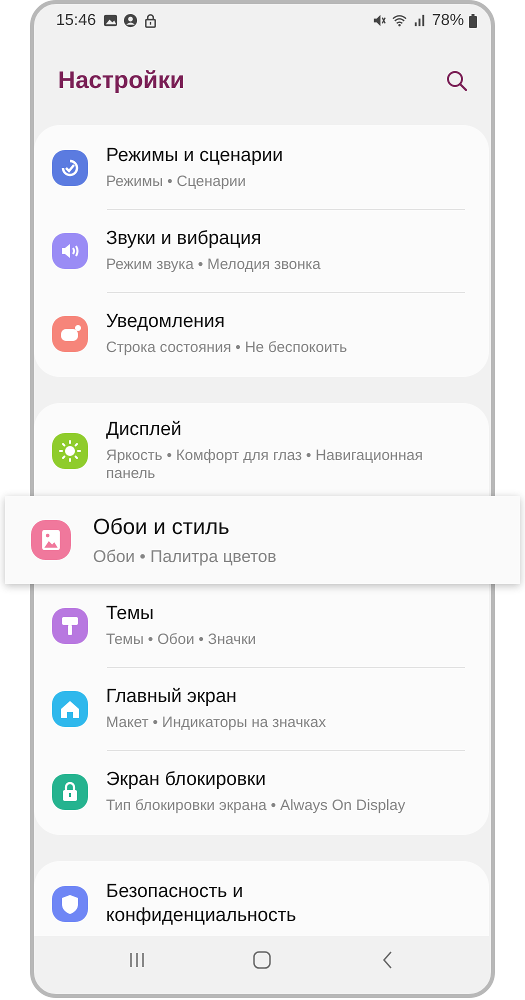  What do you see at coordinates (184, 556) in the screenshot?
I see `item-subtitle: Обои • Палитра цветов` at bounding box center [184, 556].